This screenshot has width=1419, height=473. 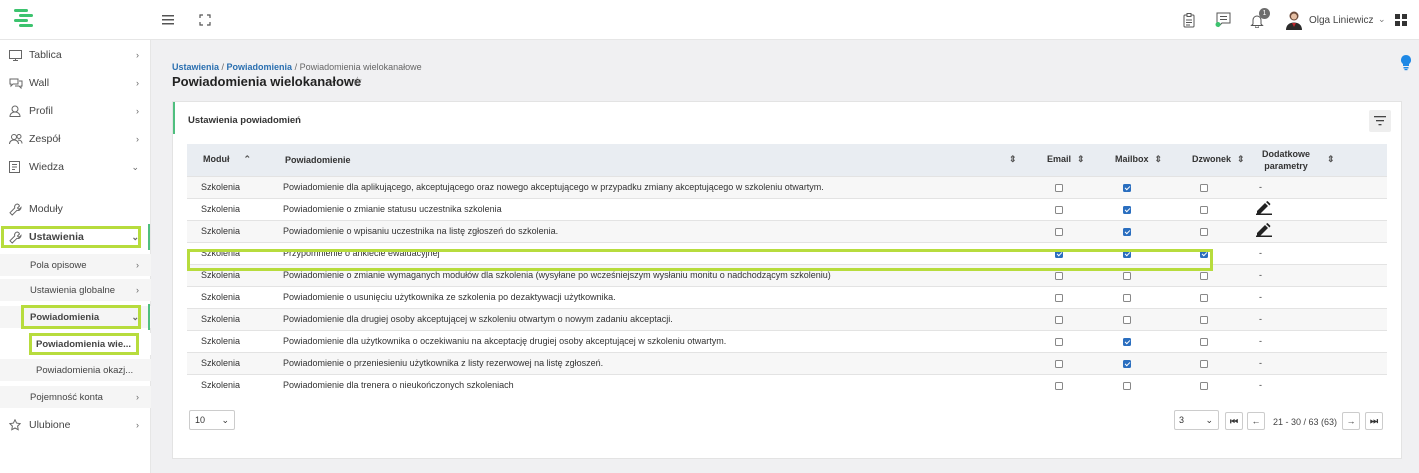 What do you see at coordinates (1382, 19) in the screenshot?
I see `chevron-down-icon: ⌄` at bounding box center [1382, 19].